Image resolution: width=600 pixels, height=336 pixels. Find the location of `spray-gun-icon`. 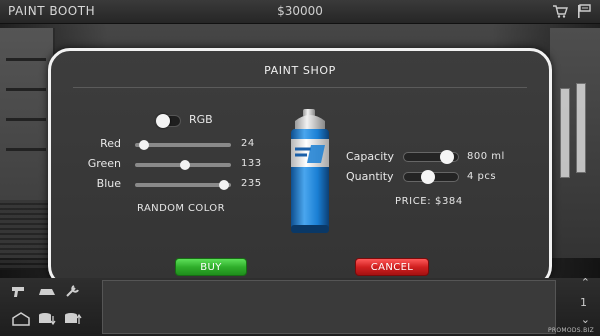

spray-gun-icon is located at coordinates (19, 291).